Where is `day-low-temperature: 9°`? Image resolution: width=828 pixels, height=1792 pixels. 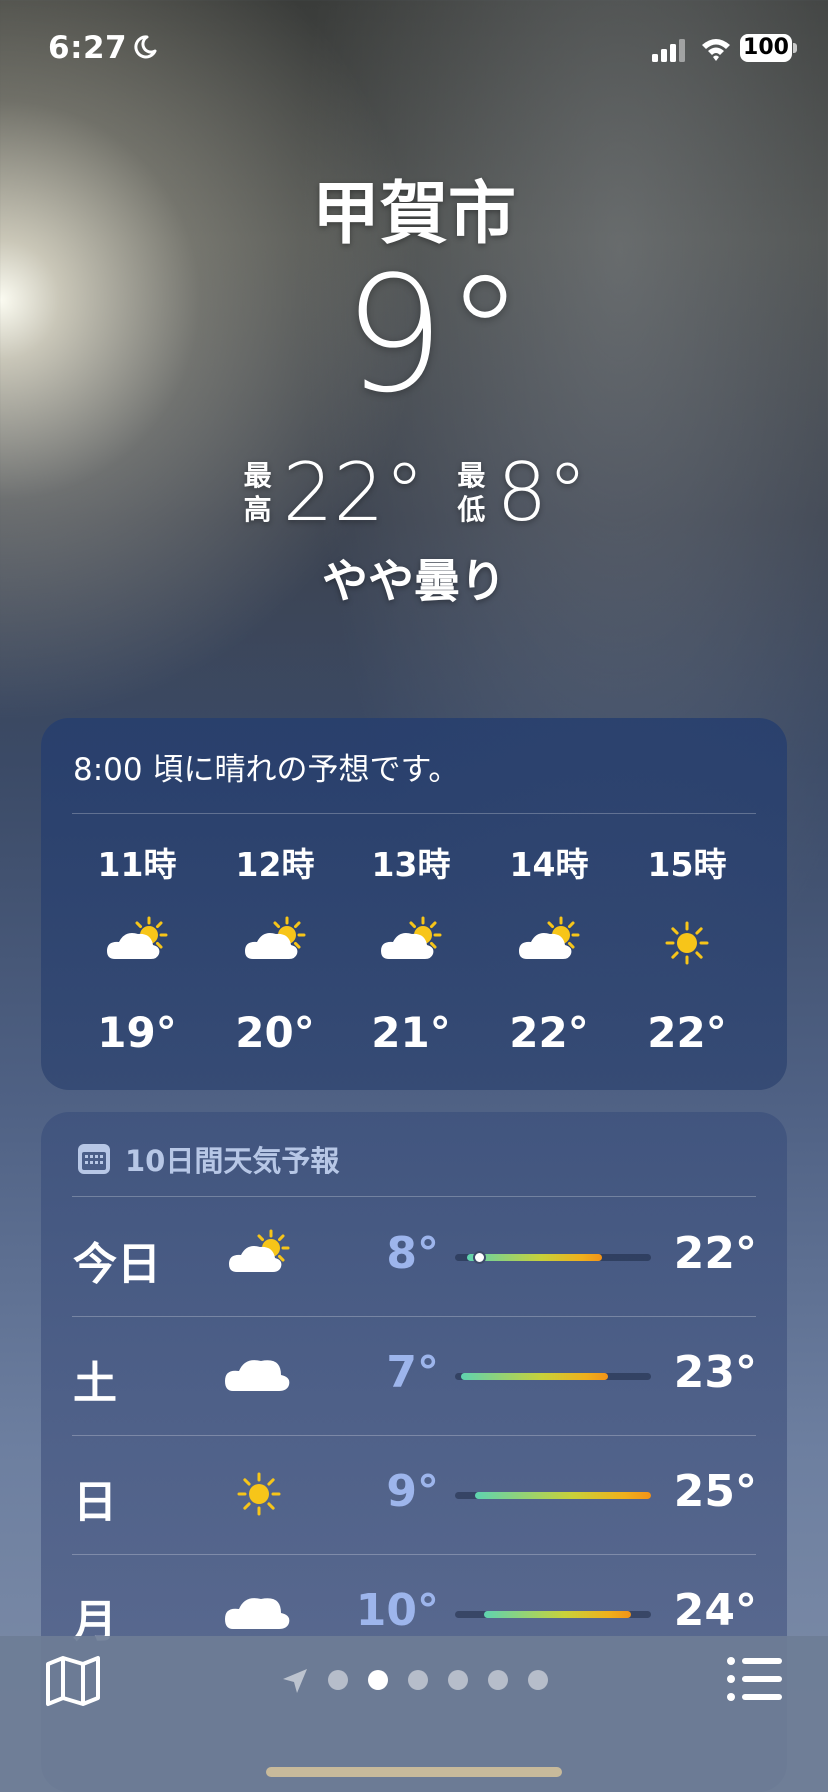 day-low-temperature: 9° is located at coordinates (412, 1491).